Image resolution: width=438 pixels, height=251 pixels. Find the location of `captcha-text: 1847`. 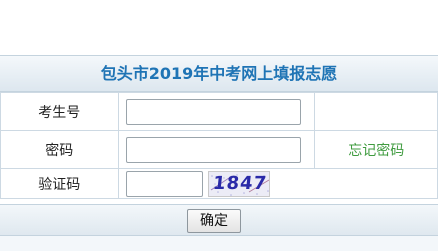

captcha-text: 1847 is located at coordinates (239, 183).